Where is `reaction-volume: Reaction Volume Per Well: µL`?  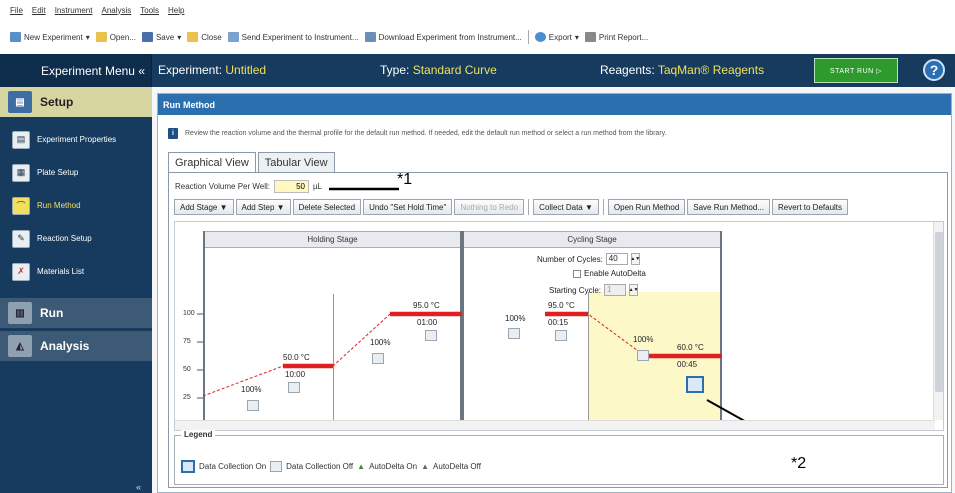 reaction-volume: Reaction Volume Per Well: µL is located at coordinates (248, 186).